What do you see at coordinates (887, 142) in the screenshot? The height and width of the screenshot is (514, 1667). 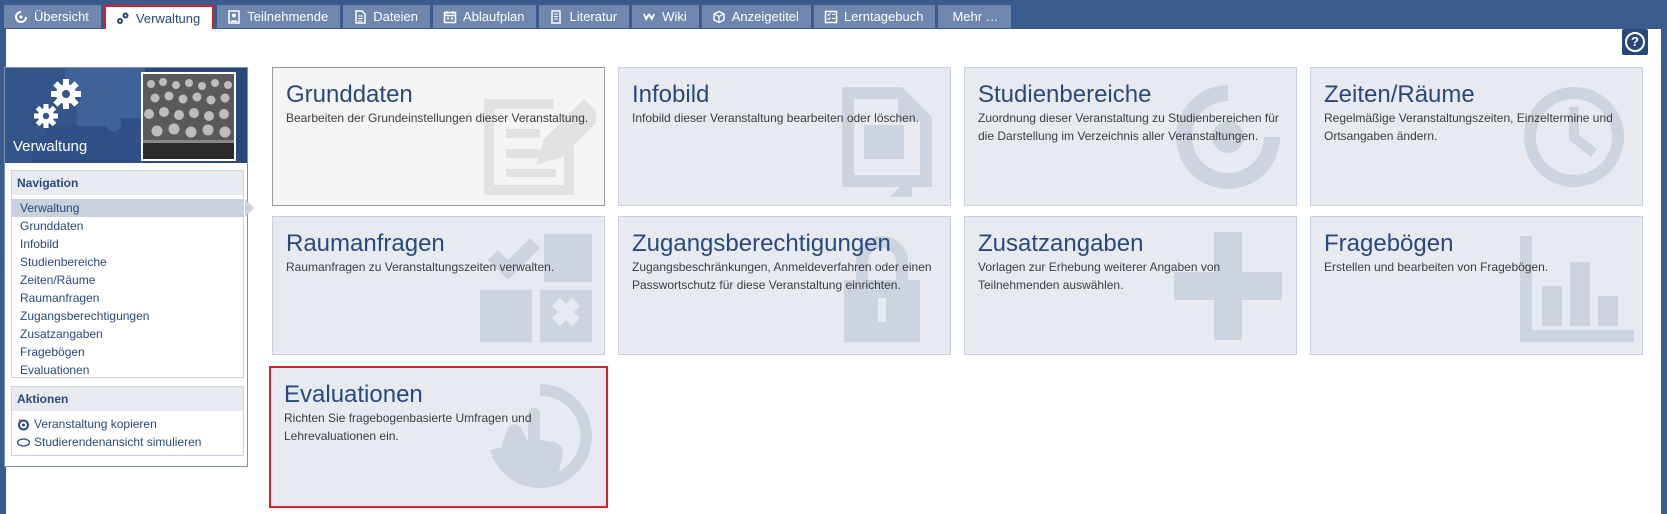 I see `file-pic-icon` at bounding box center [887, 142].